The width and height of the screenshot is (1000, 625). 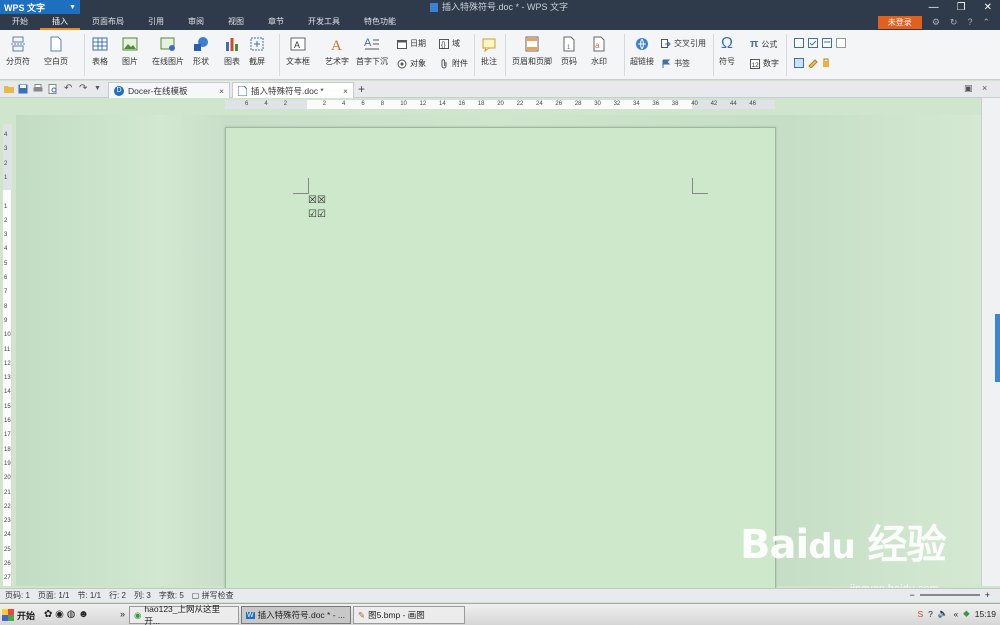 I want to click on sogou-ime-icon: S, so click(x=920, y=614).